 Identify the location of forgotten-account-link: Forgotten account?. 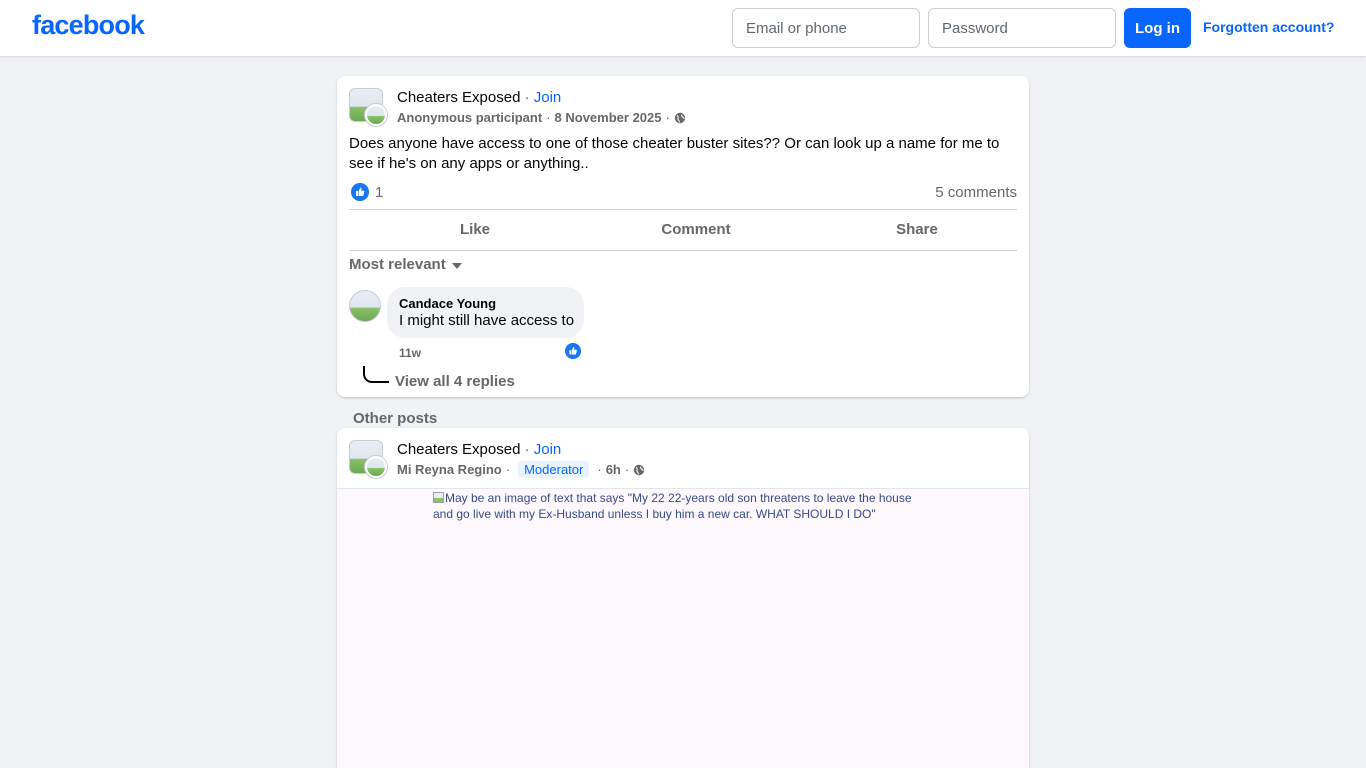
(1268, 27).